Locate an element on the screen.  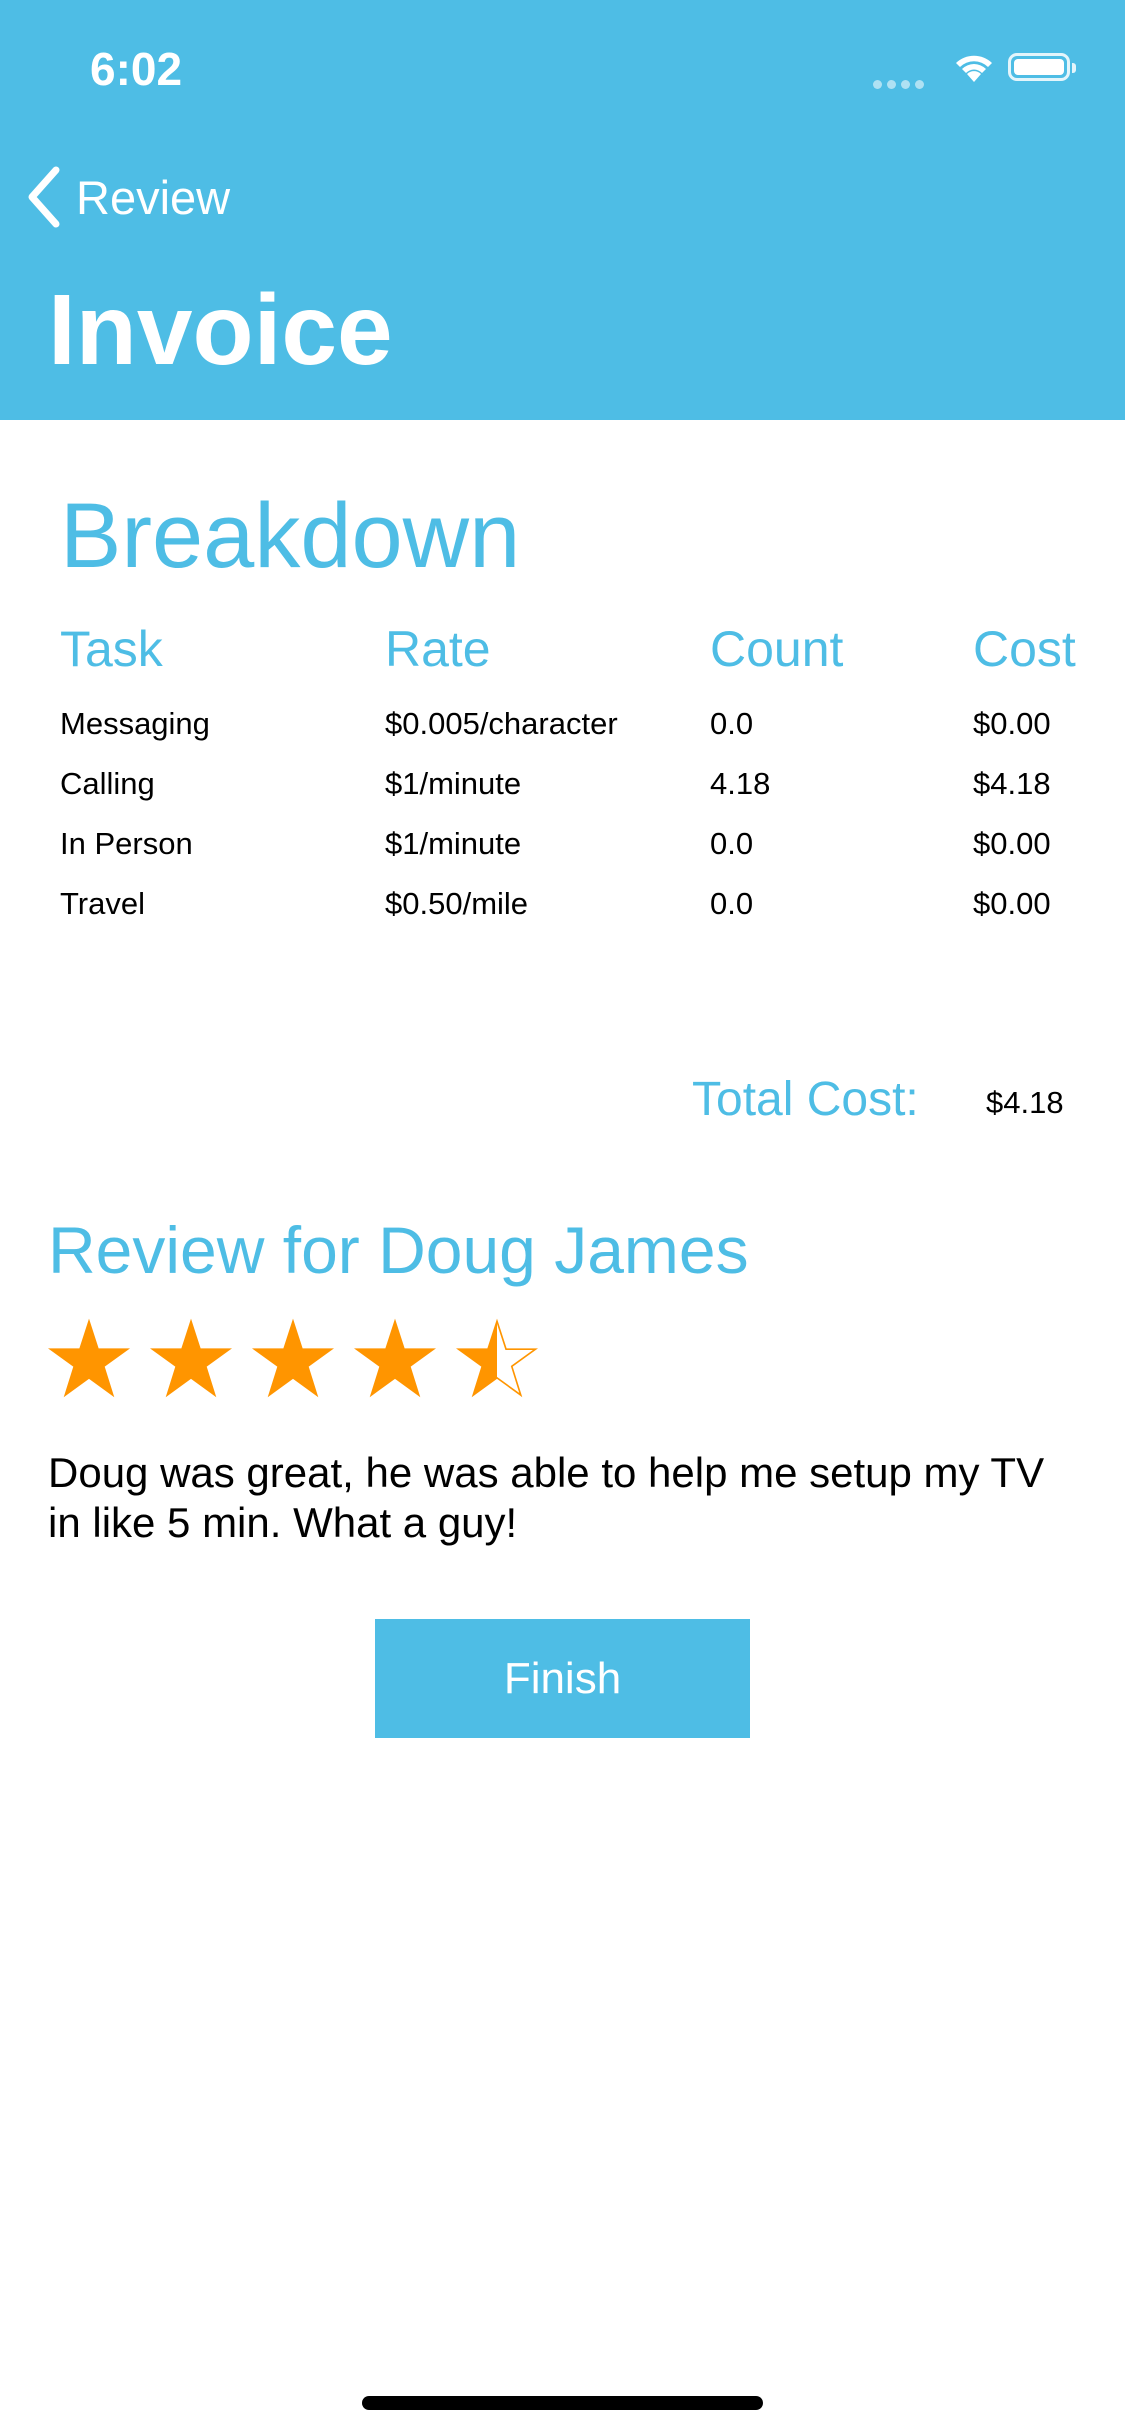
page-title: Invoice is located at coordinates (220, 330).